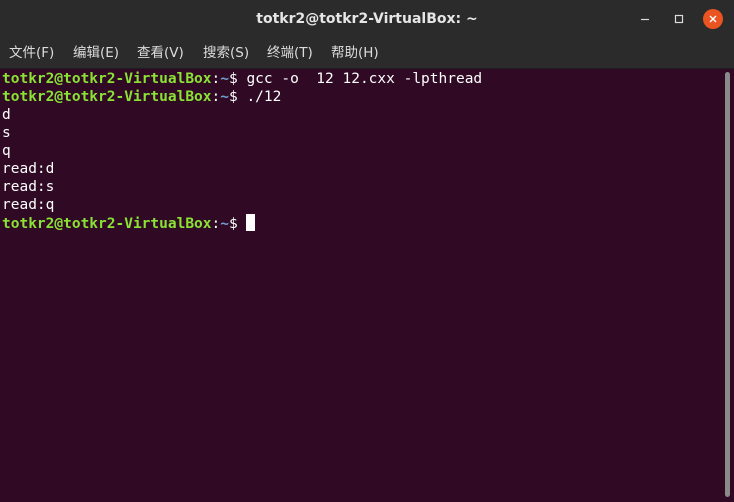 This screenshot has width=734, height=502. I want to click on menu-edit: 编辑(E), so click(96, 53).